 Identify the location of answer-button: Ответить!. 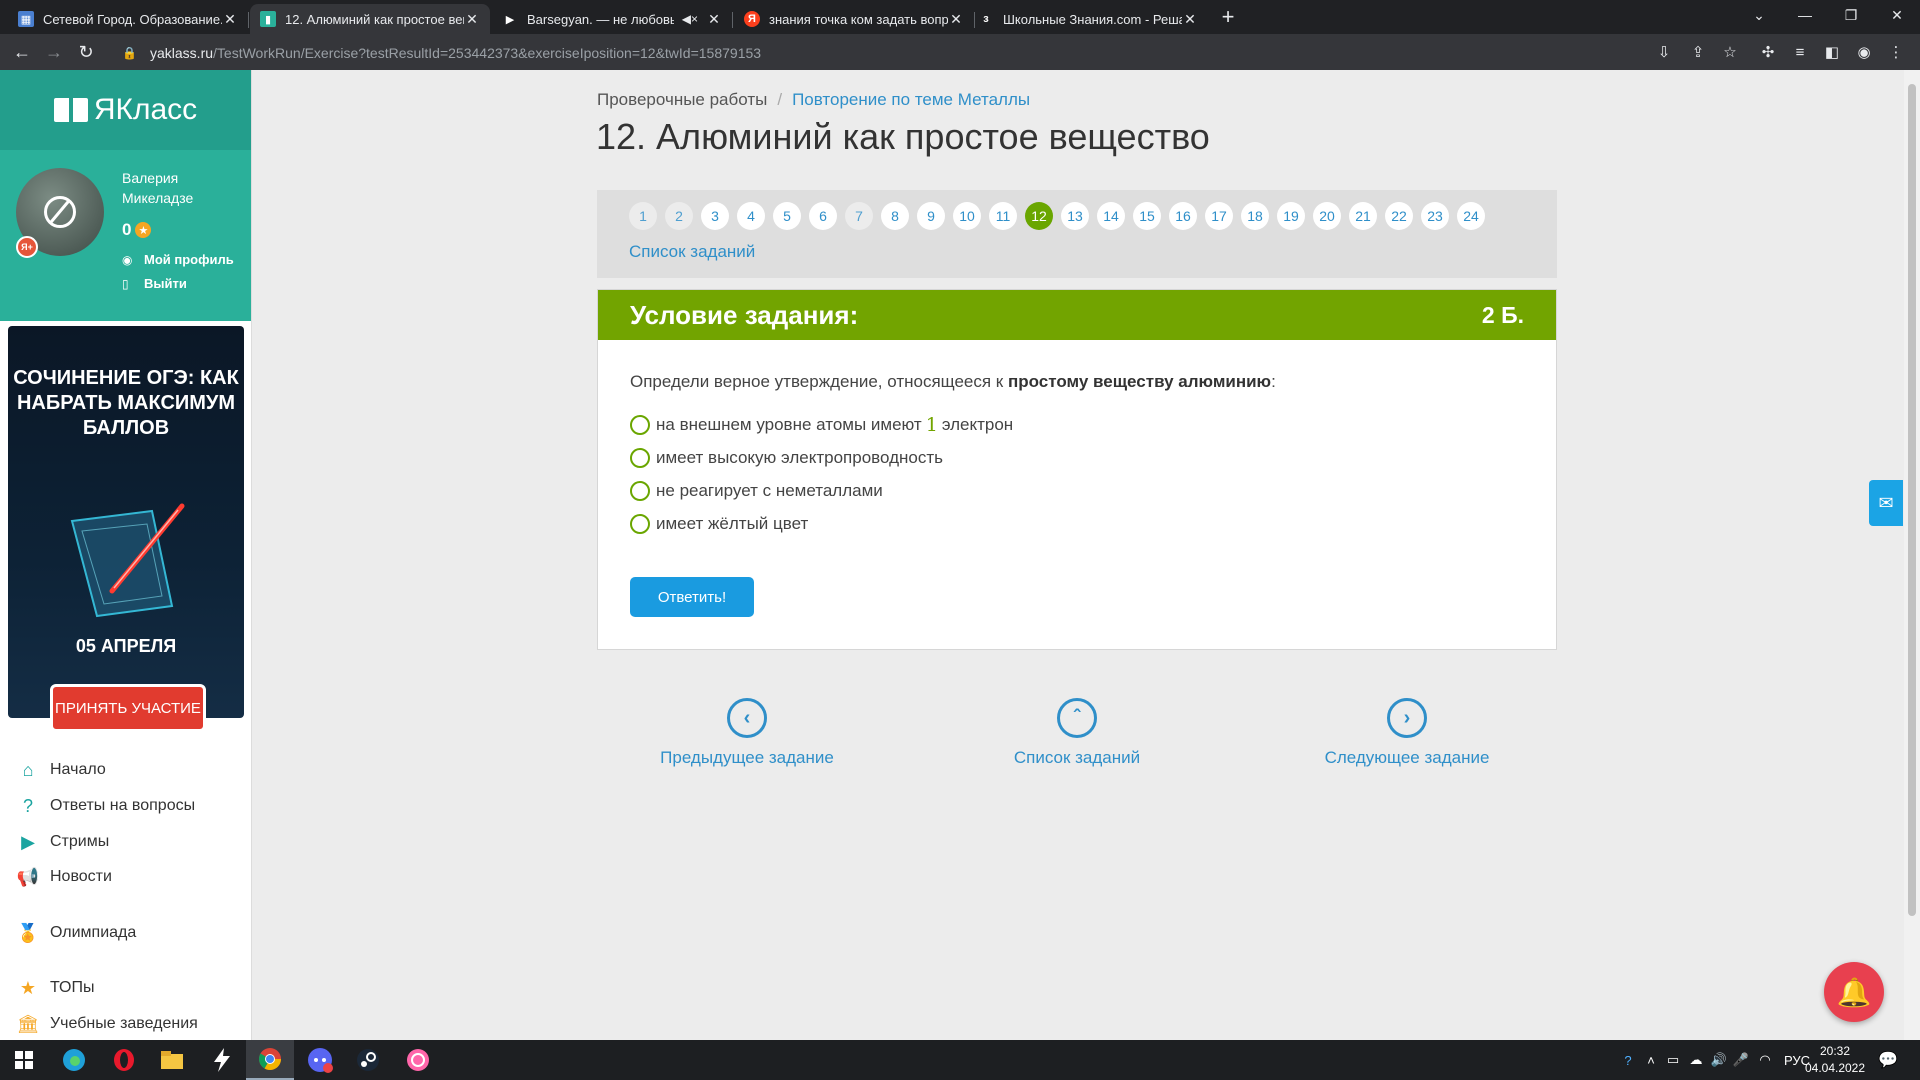
(692, 597).